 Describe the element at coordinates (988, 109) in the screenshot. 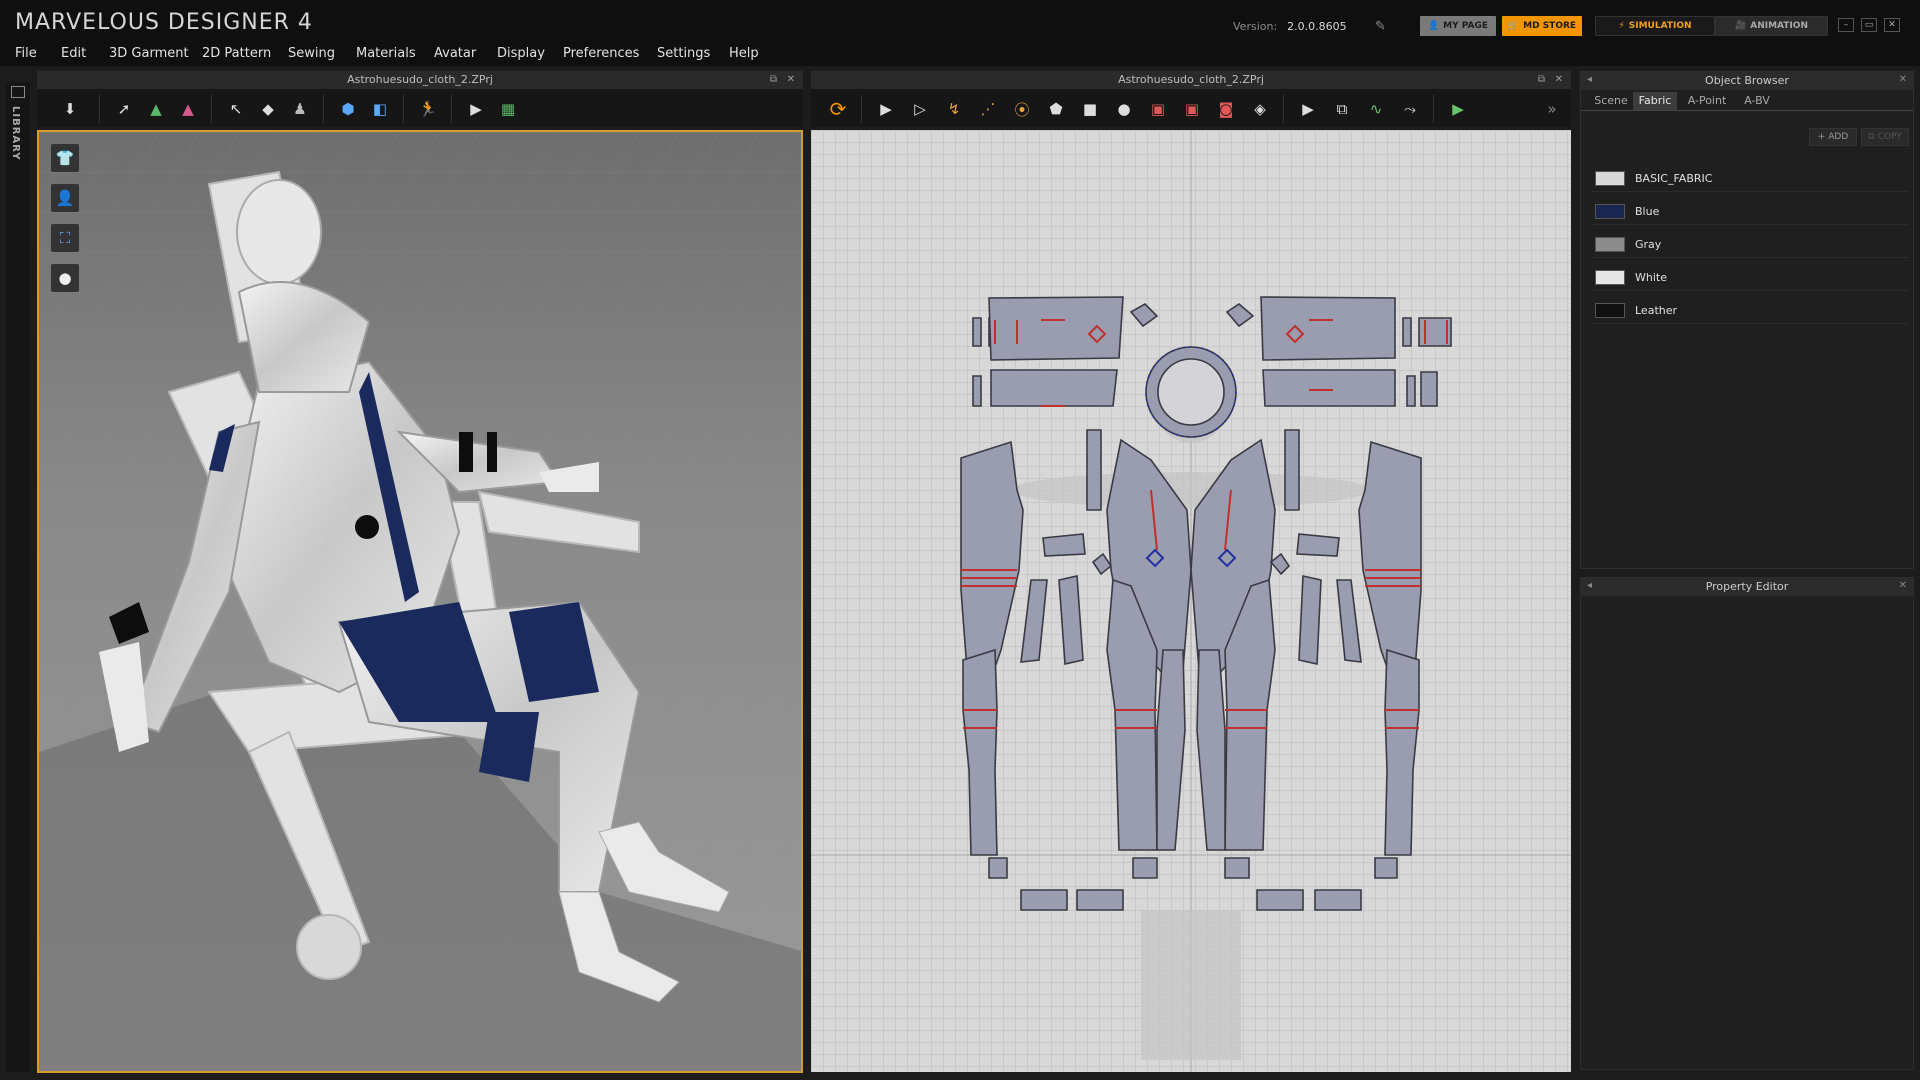

I see `edit-curve-point-icon: ⋰` at that location.